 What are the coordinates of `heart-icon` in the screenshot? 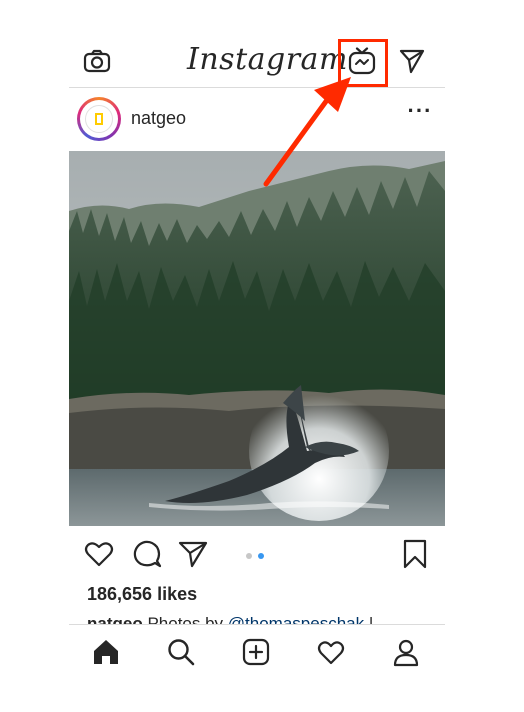 It's located at (99, 554).